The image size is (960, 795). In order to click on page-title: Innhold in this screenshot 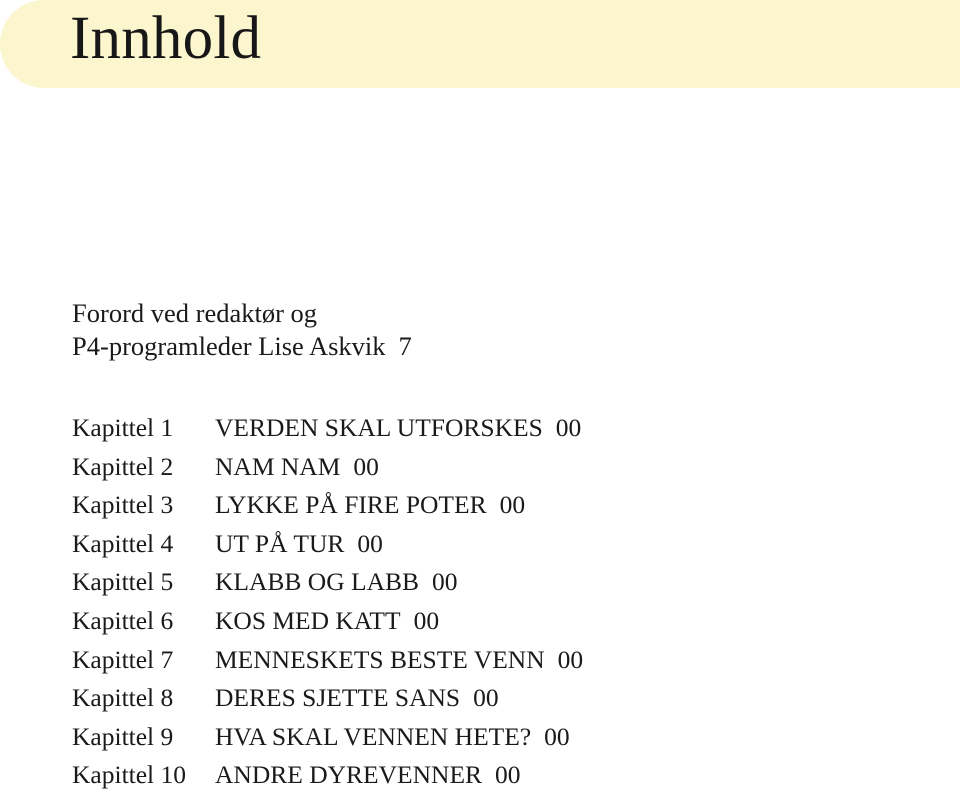, I will do `click(166, 38)`.